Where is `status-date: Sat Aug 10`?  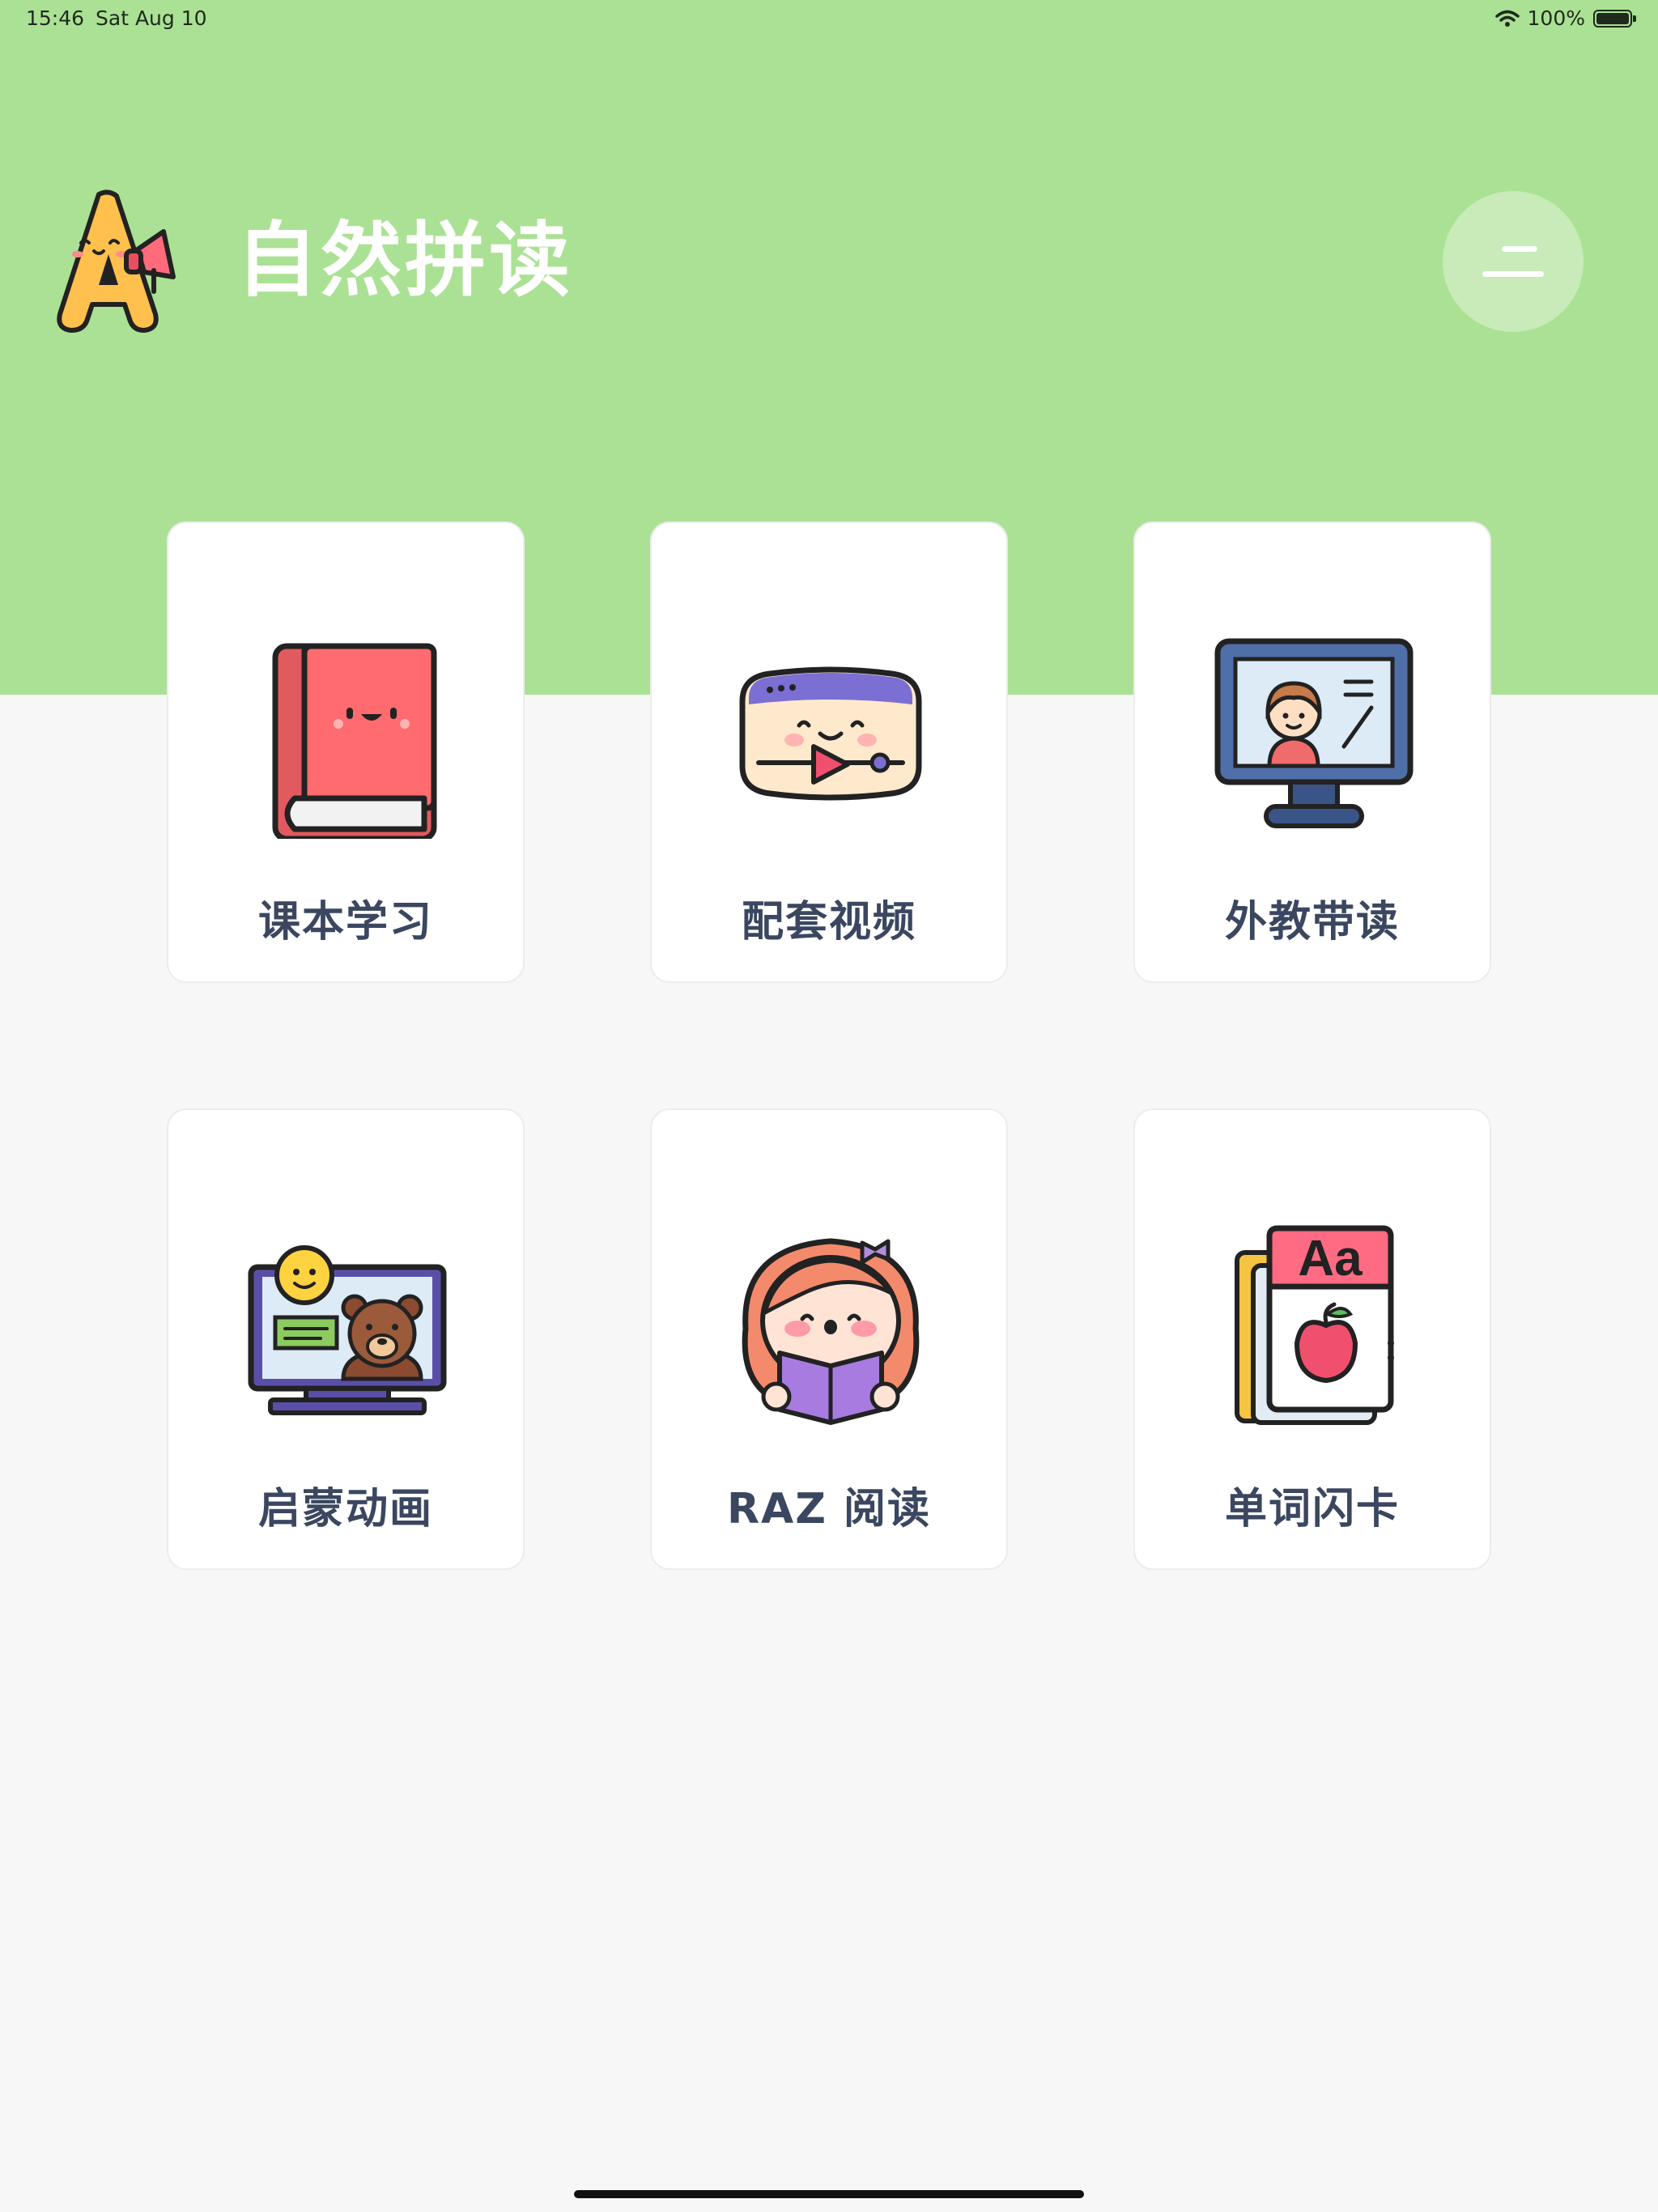 status-date: Sat Aug 10 is located at coordinates (151, 18).